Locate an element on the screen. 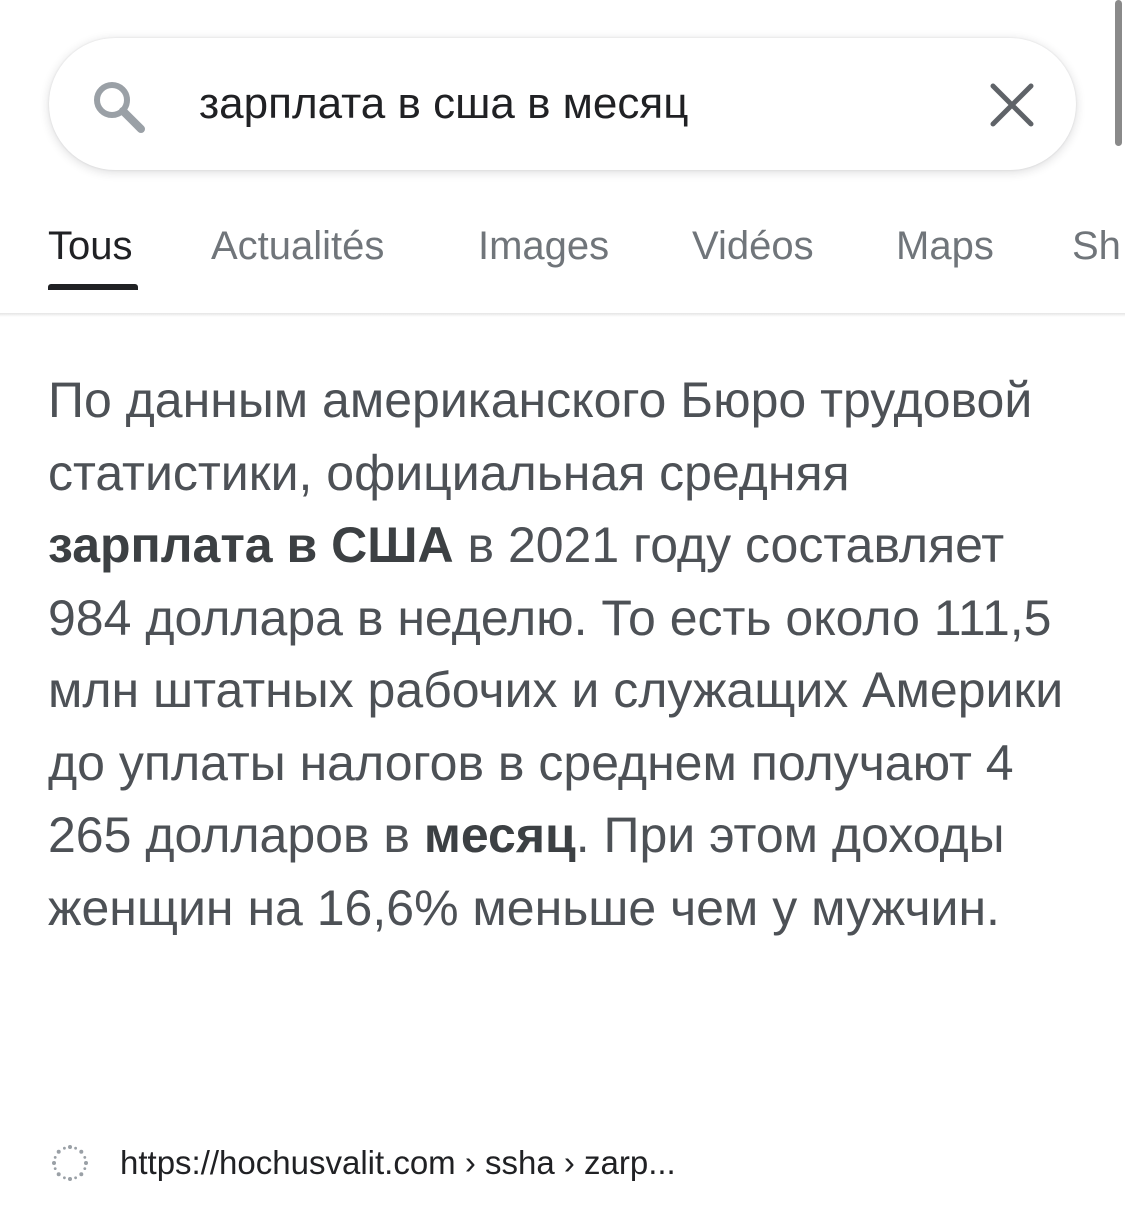  snippet-highlight: месяц is located at coordinates (499, 835).